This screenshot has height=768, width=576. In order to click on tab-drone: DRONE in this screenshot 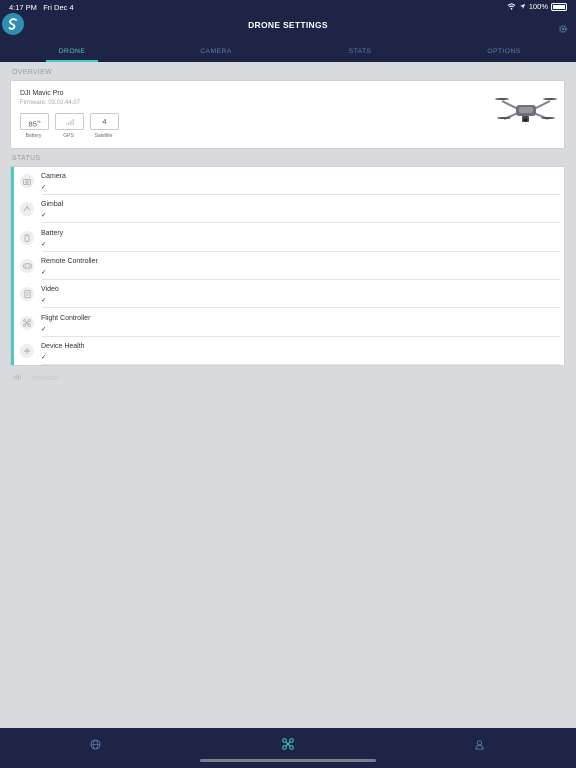, I will do `click(72, 53)`.